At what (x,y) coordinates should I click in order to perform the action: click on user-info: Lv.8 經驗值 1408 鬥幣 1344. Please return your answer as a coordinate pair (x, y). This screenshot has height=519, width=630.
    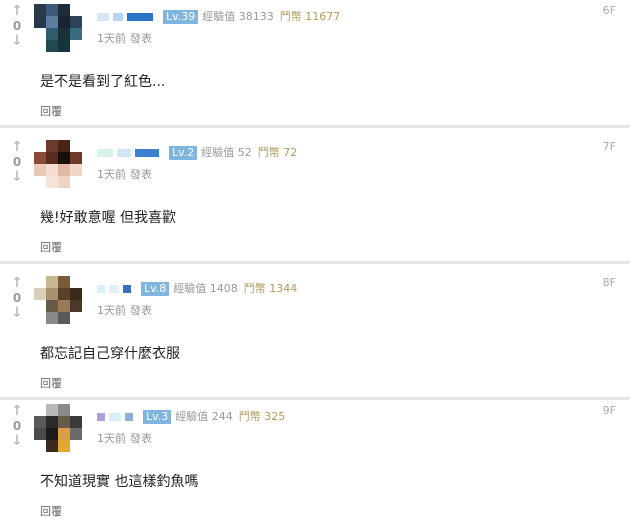
    Looking at the image, I should click on (200, 289).